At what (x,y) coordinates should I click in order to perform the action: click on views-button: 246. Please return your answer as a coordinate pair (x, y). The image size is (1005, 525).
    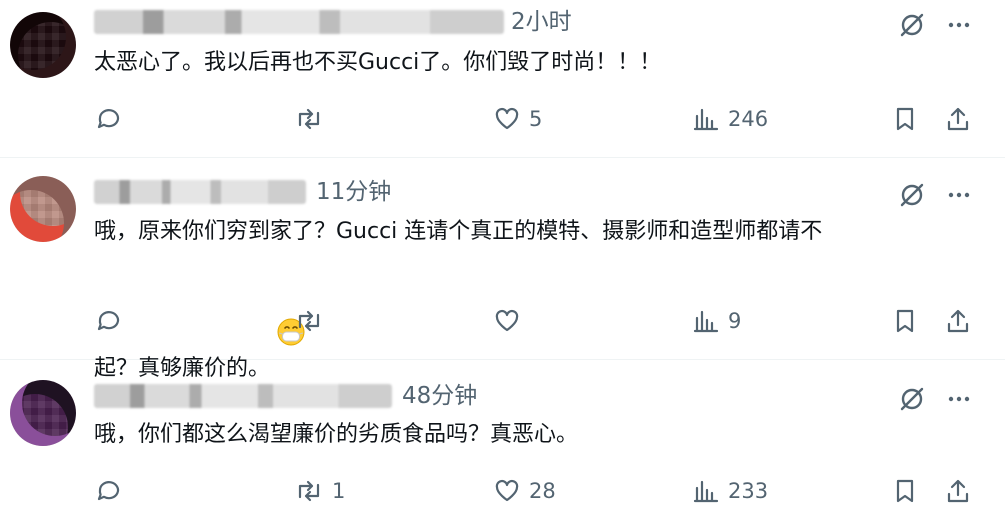
    Looking at the image, I should click on (730, 119).